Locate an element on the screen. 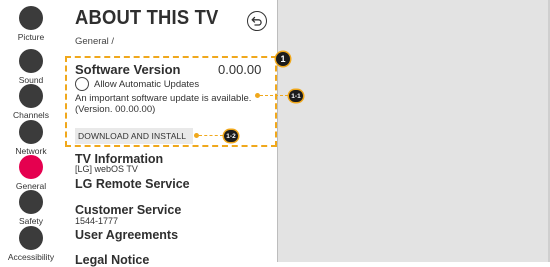 The width and height of the screenshot is (550, 267). sidebar-item-accessibility: Accessibility is located at coordinates (31, 244).